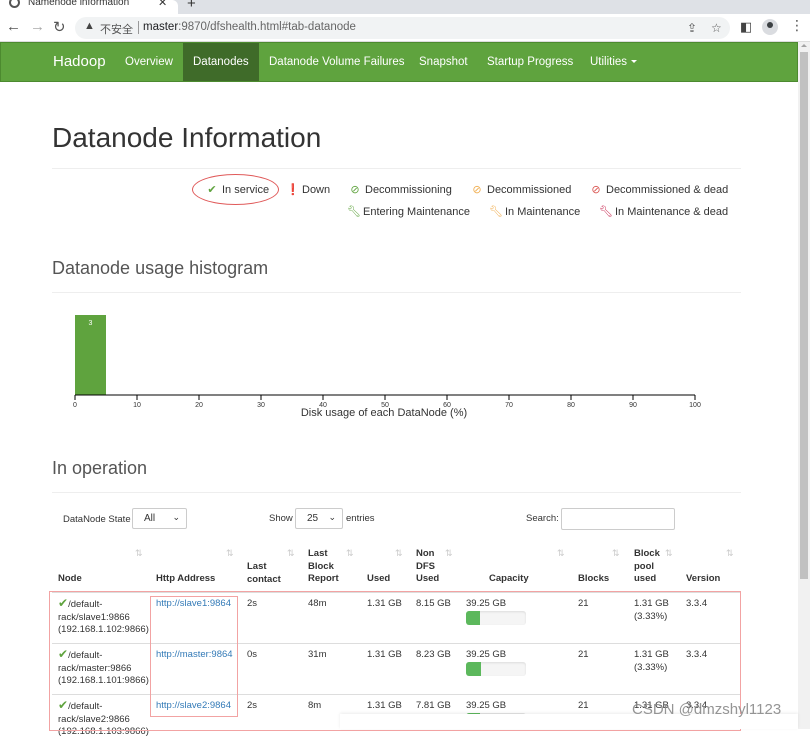 The height and width of the screenshot is (739, 810). What do you see at coordinates (13, 26) in the screenshot?
I see `back-icon: ←` at bounding box center [13, 26].